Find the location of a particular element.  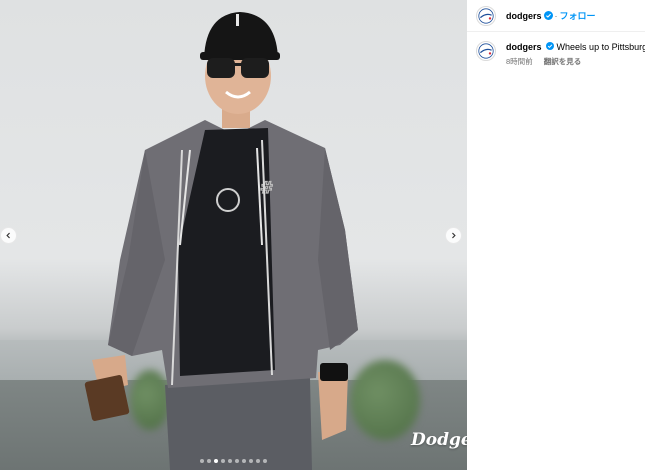

caption-text: Wheels up to Pittsburgh. is located at coordinates (600, 47).